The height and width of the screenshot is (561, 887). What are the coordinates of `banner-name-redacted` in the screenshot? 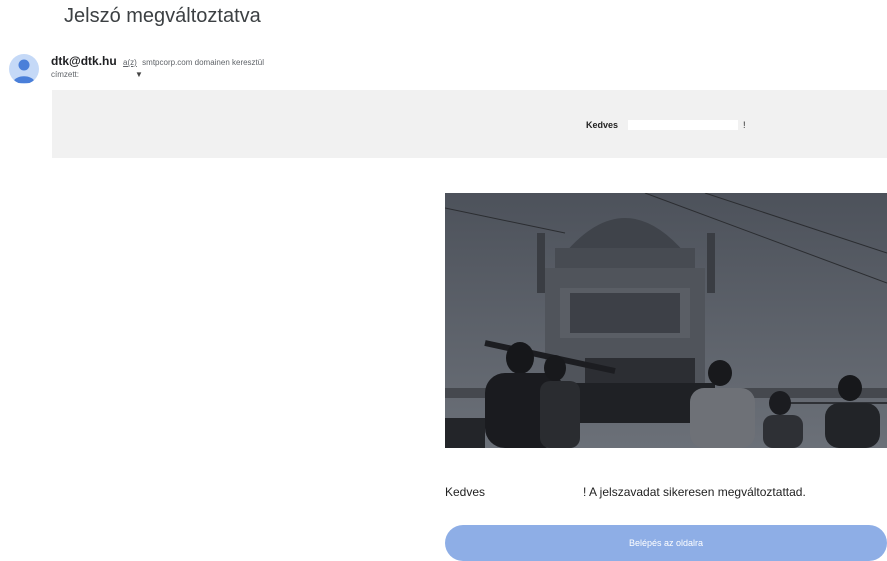 It's located at (683, 125).